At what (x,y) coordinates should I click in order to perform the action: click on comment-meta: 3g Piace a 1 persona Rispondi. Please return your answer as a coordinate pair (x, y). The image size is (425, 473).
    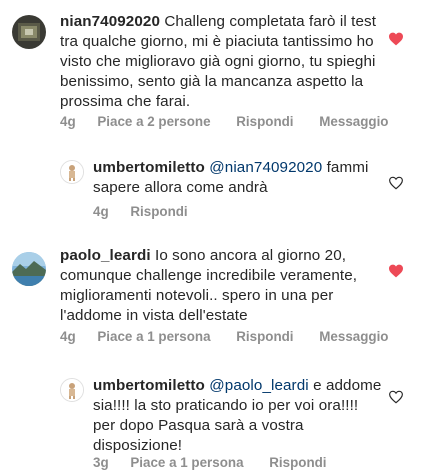
    Looking at the image, I should click on (221, 462).